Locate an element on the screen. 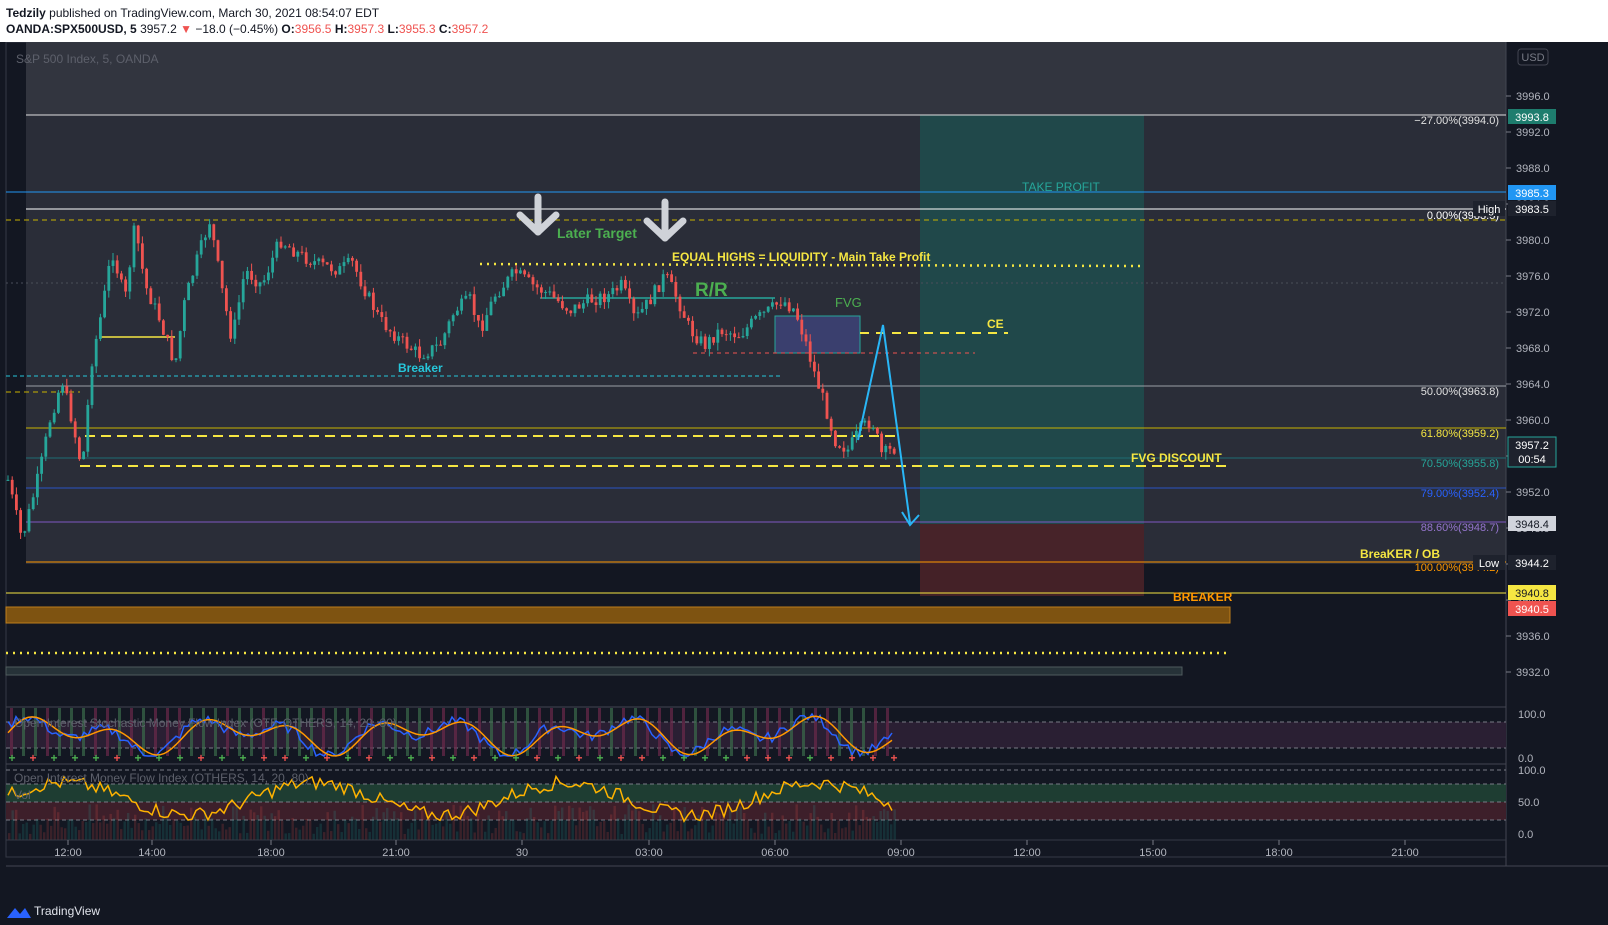 The image size is (1608, 925). fvg-label: FVG is located at coordinates (848, 302).